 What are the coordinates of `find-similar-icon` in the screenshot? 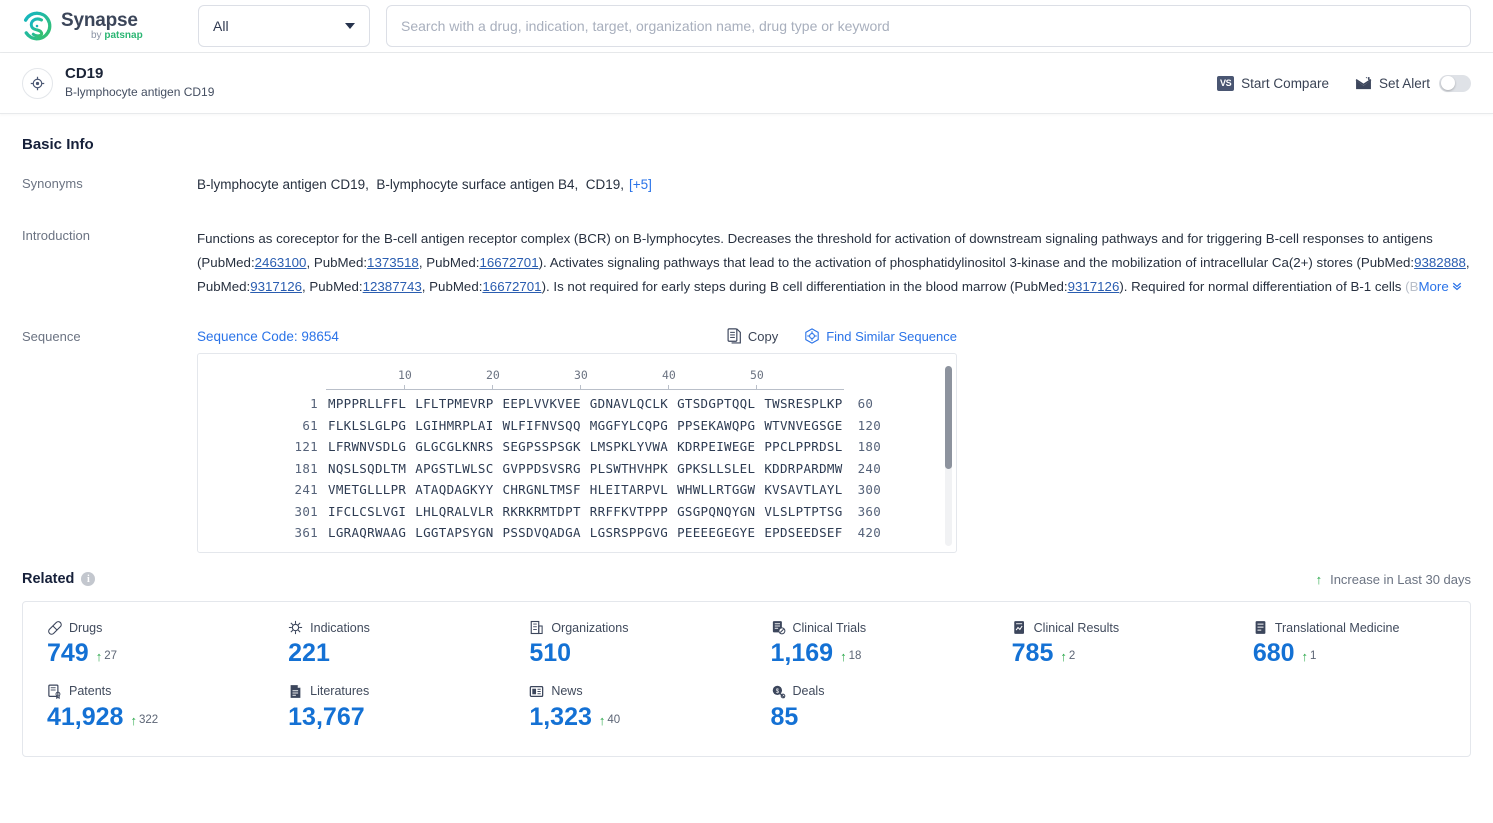 It's located at (812, 336).